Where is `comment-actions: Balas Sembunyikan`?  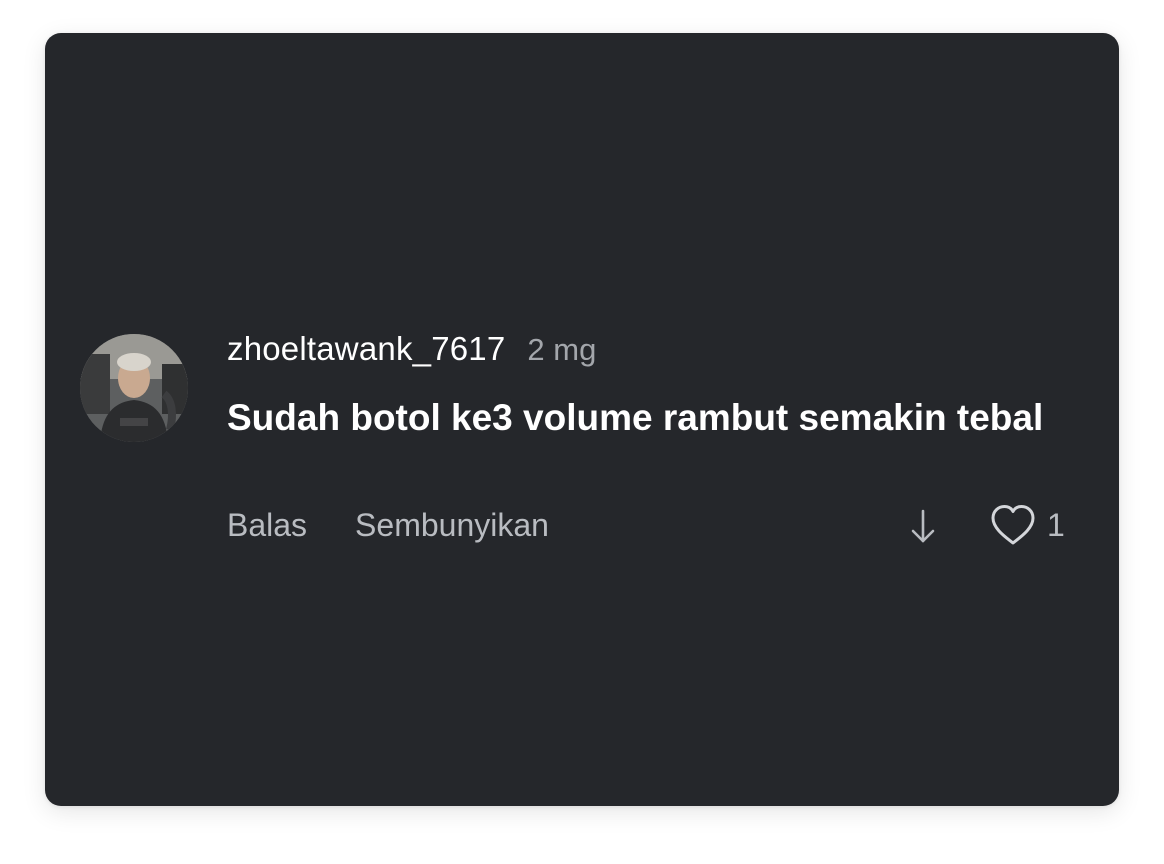
comment-actions: Balas Sembunyikan is located at coordinates (388, 525).